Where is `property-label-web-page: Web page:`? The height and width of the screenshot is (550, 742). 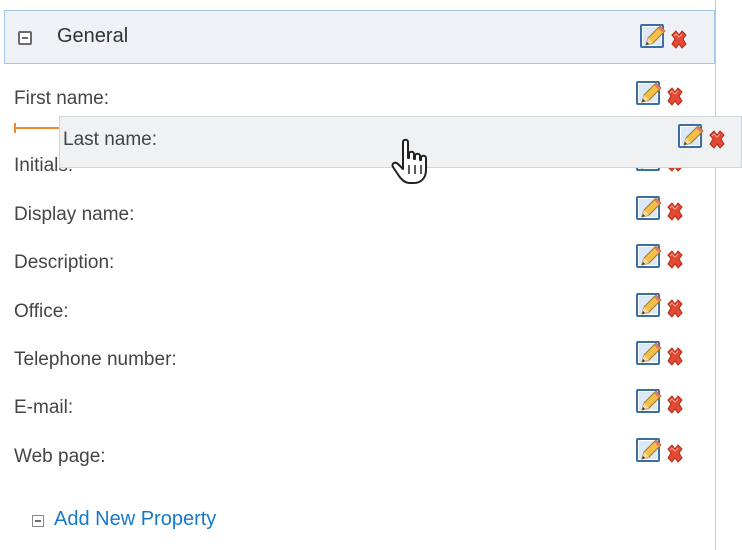 property-label-web-page: Web page: is located at coordinates (60, 456).